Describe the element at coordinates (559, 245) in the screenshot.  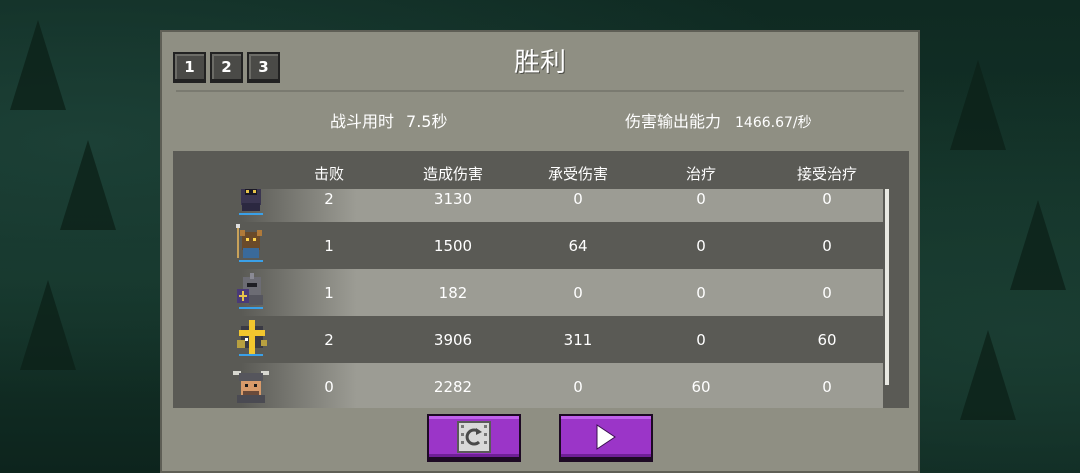
I see `table-row: 1 1500 64 0 0` at that location.